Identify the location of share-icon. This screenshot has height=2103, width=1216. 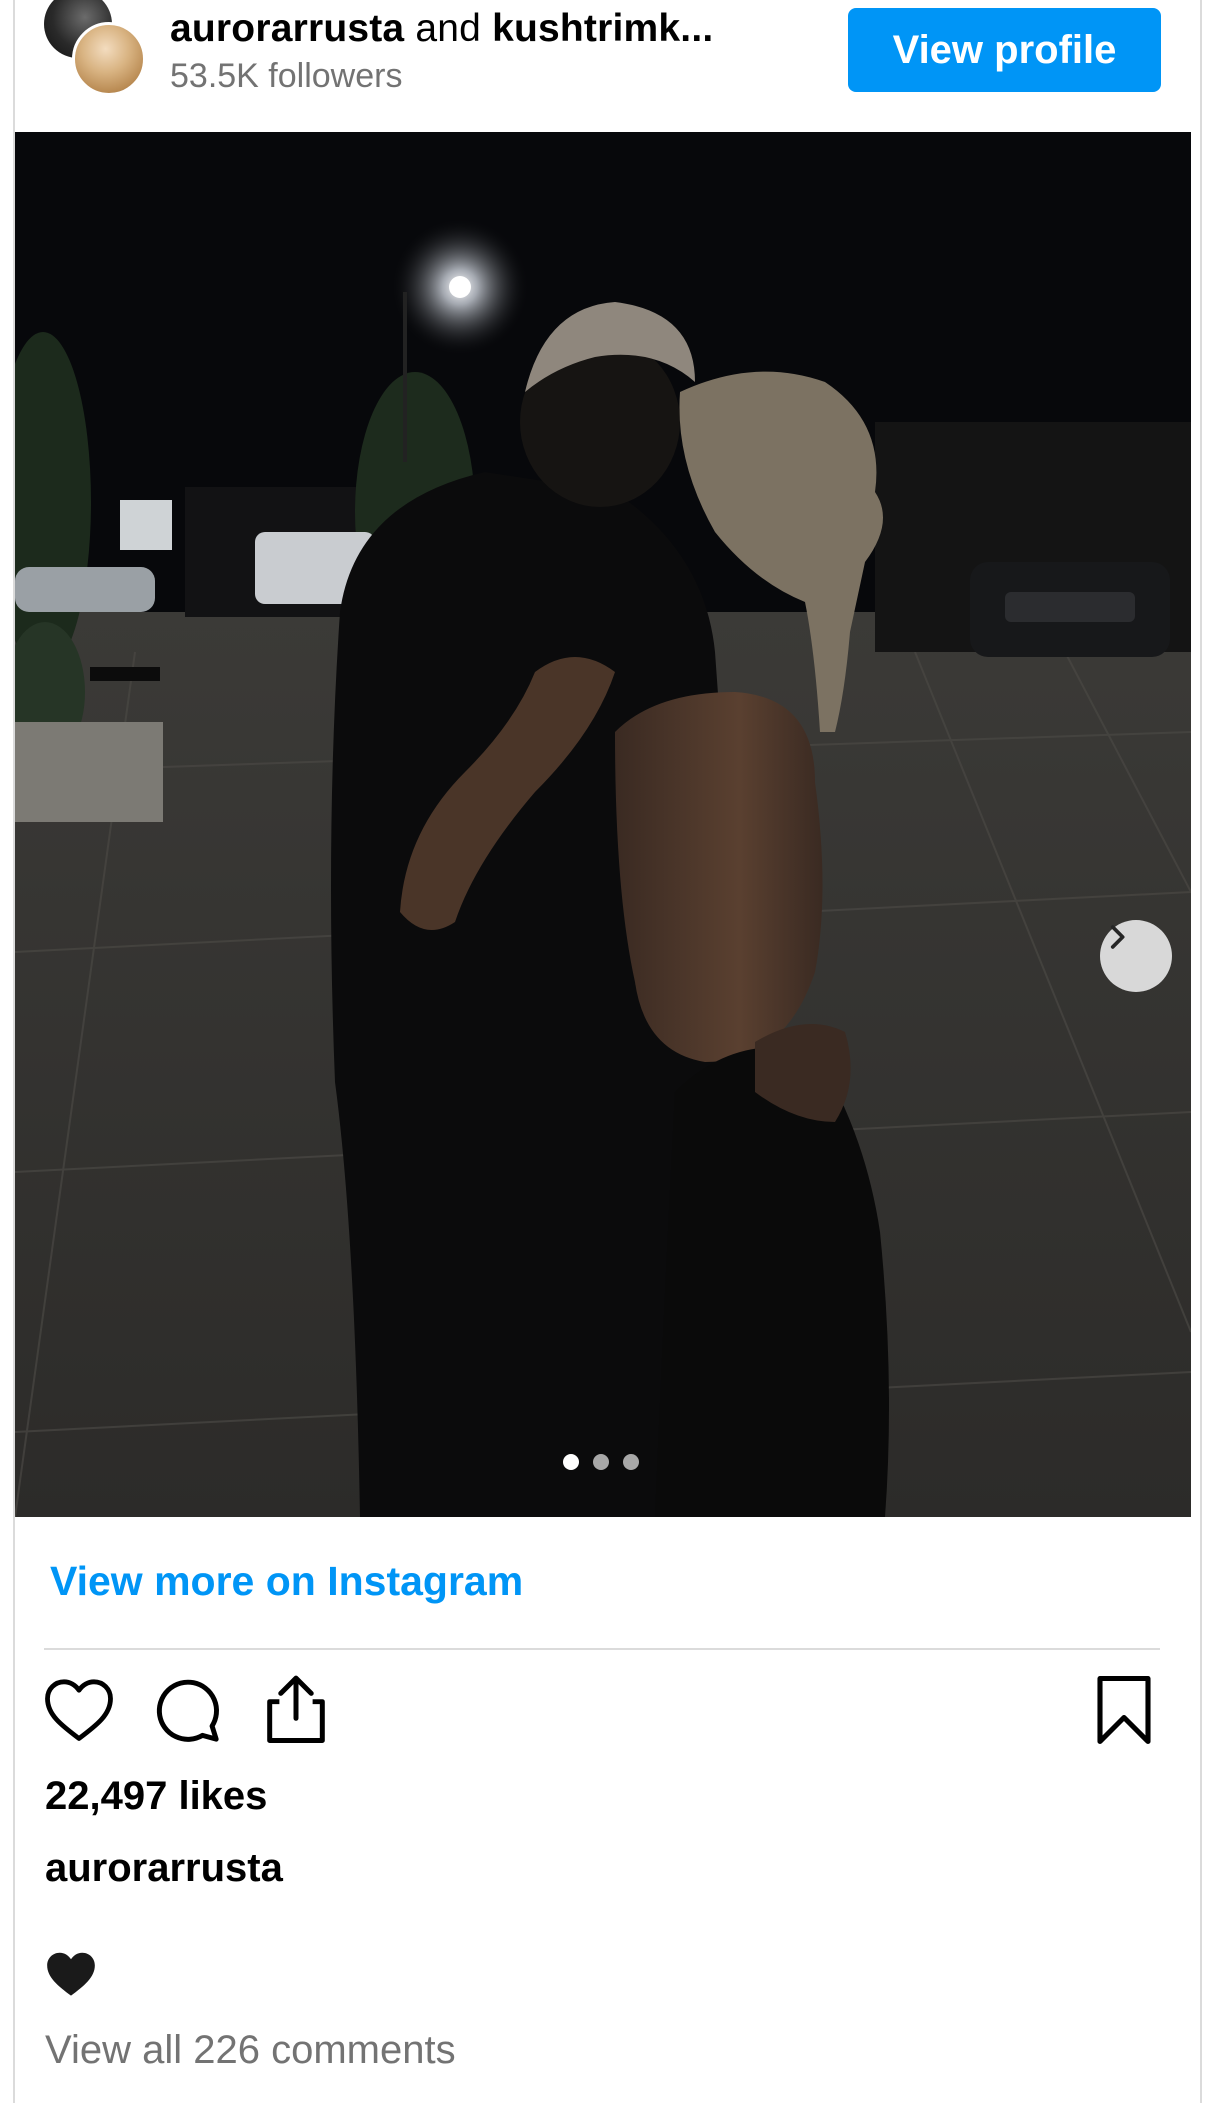
(296, 1709).